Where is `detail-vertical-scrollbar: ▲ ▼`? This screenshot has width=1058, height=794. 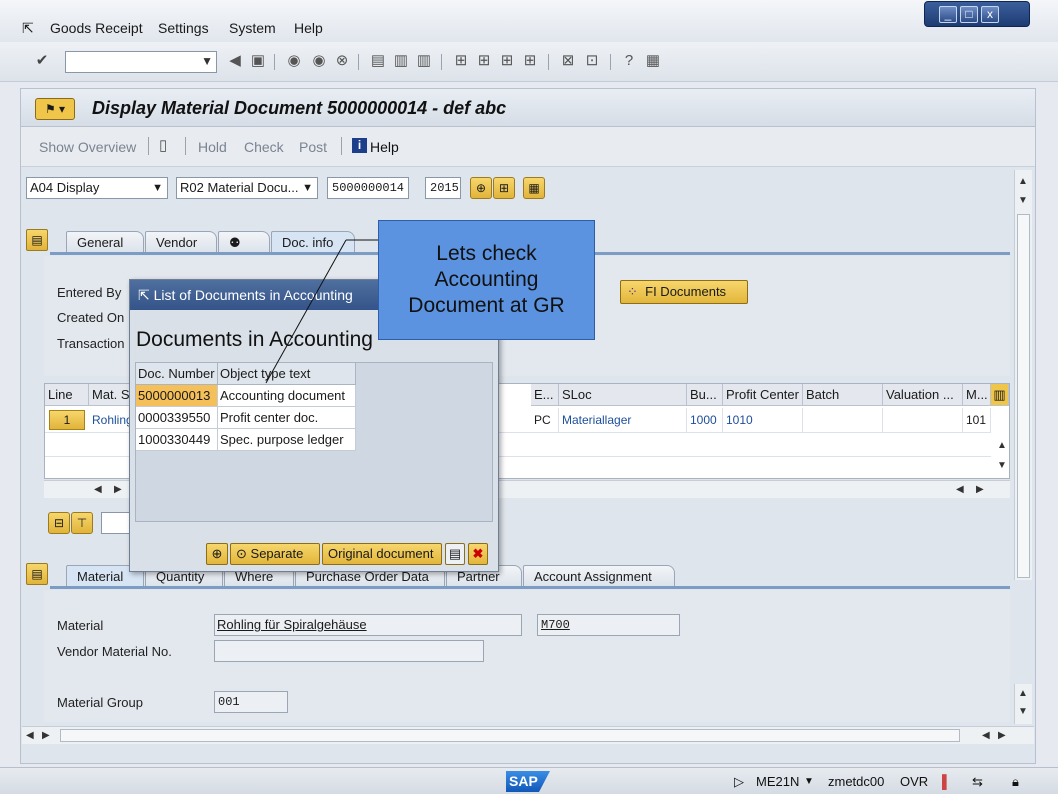
detail-vertical-scrollbar: ▲ ▼ is located at coordinates (1023, 704).